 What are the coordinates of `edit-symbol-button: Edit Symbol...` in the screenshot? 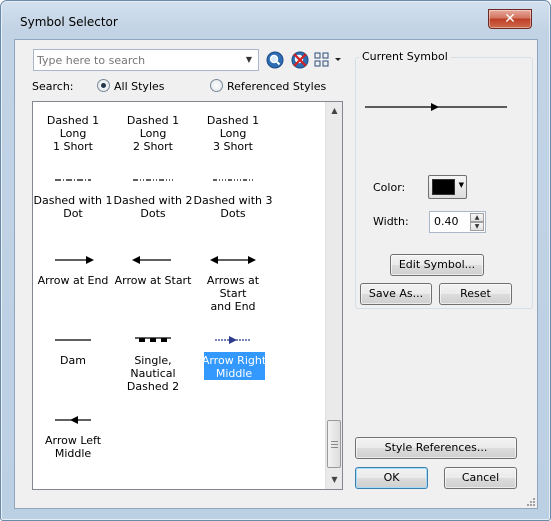 It's located at (437, 265).